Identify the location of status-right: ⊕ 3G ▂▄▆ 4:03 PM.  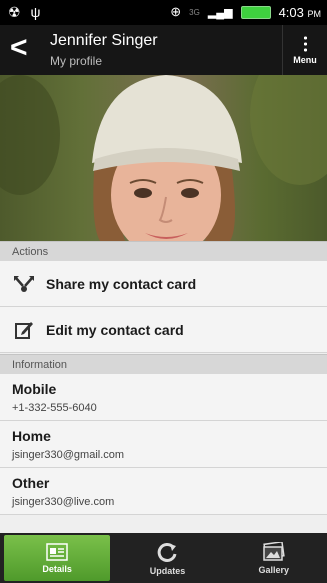
(245, 12).